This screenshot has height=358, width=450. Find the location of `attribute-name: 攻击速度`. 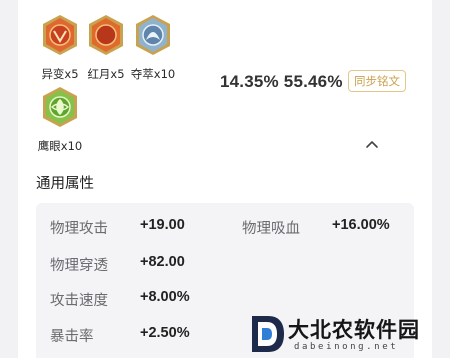

attribute-name: 攻击速度 is located at coordinates (79, 301).